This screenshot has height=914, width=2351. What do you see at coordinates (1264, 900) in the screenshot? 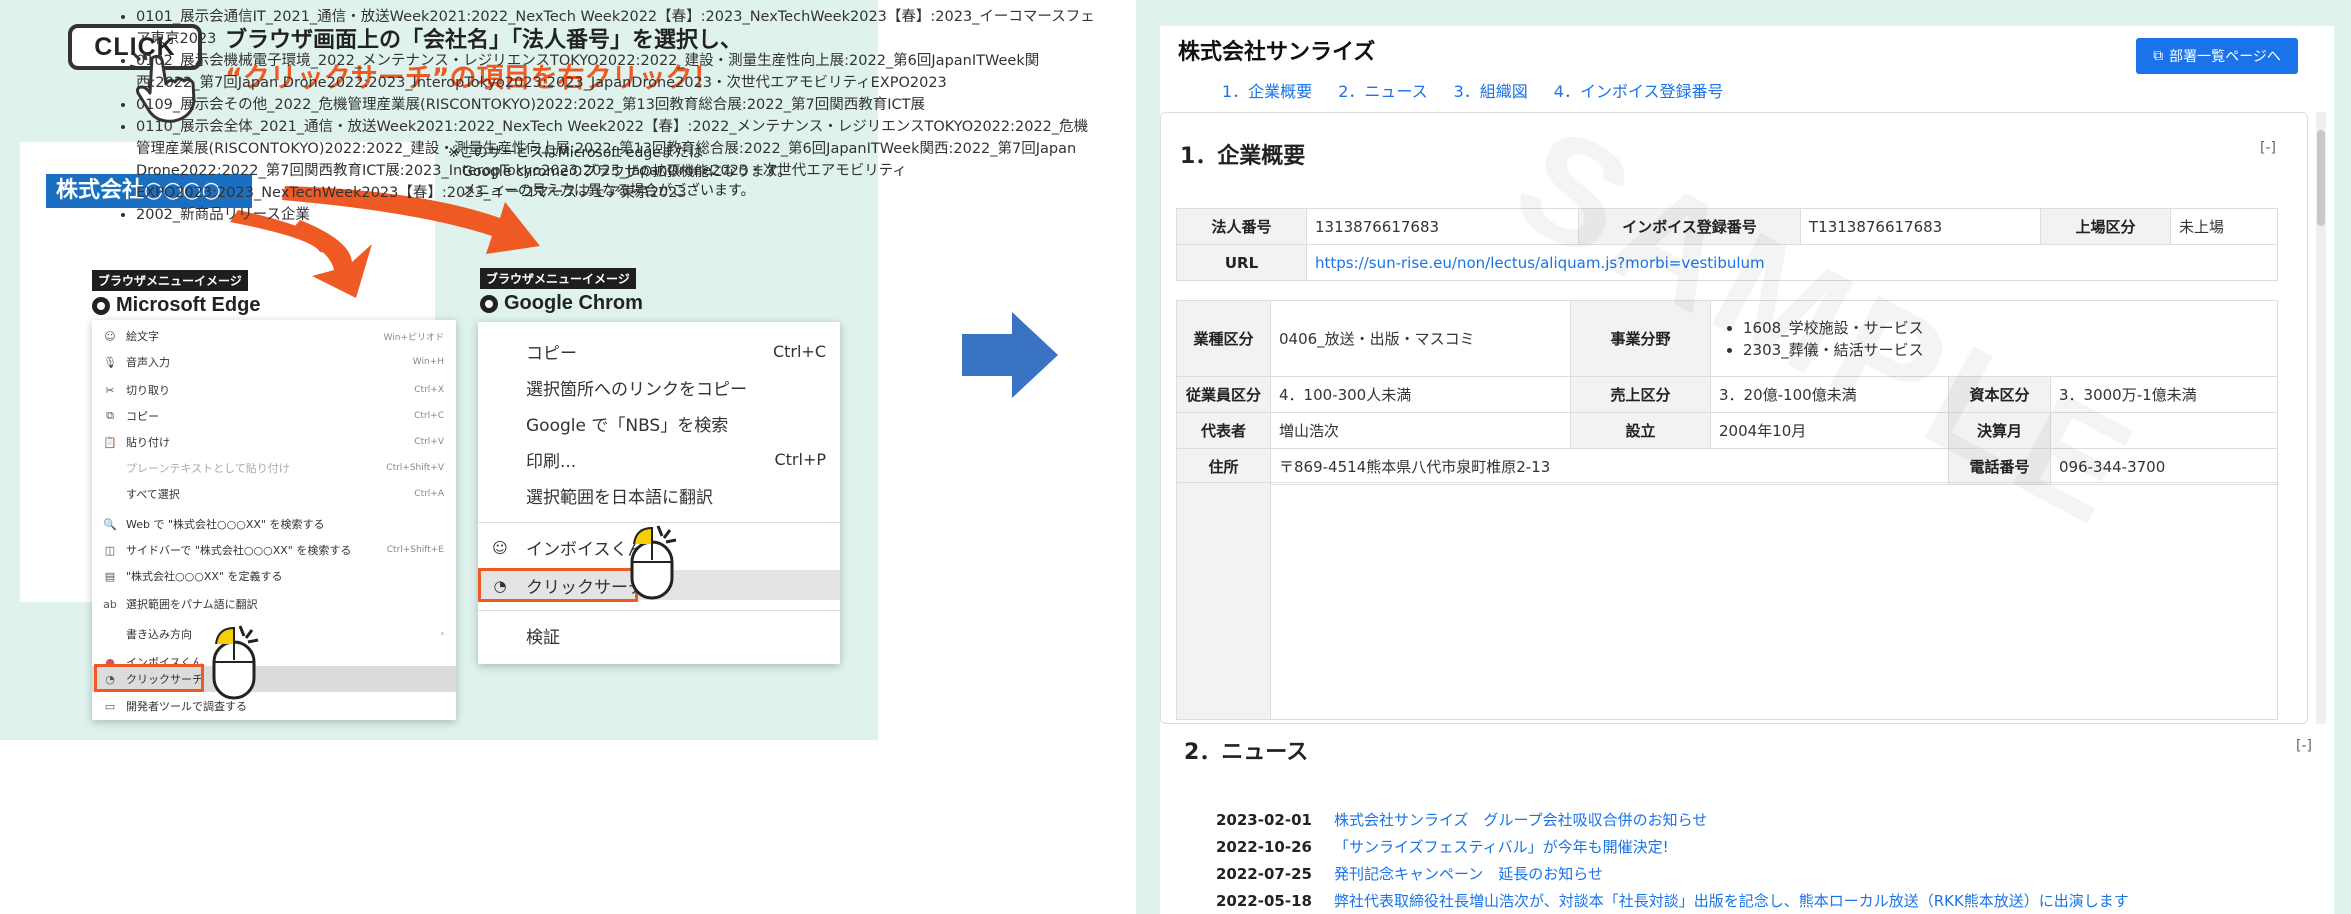
I see `news-date: 2022-05-18` at bounding box center [1264, 900].